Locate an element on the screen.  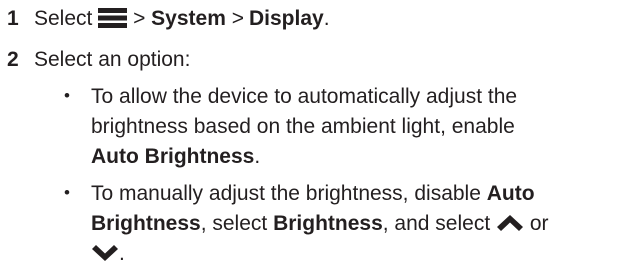
brightness-word: Brightness is located at coordinates (146, 223).